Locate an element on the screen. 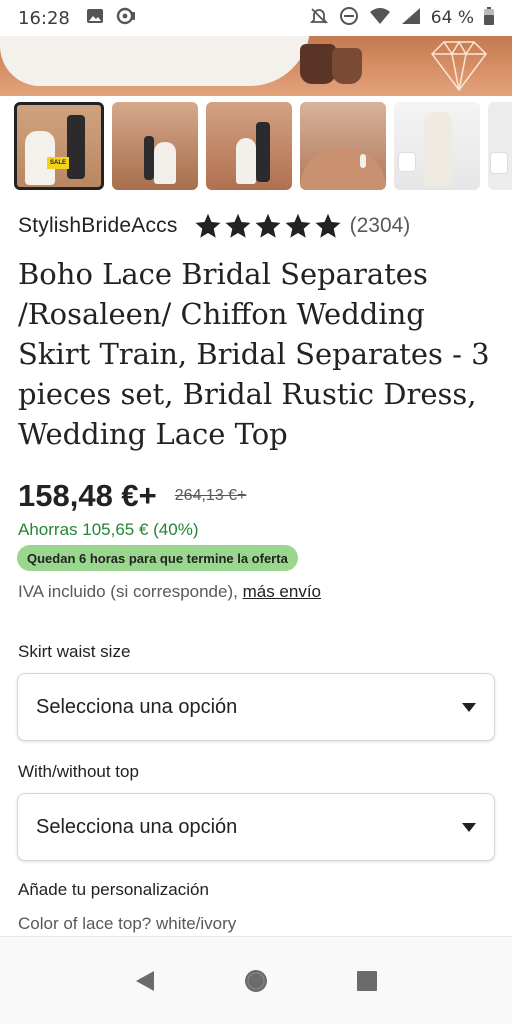 Image resolution: width=512 pixels, height=1024 pixels. personalization-question: Color of lace top? white/ivory is located at coordinates (127, 923).